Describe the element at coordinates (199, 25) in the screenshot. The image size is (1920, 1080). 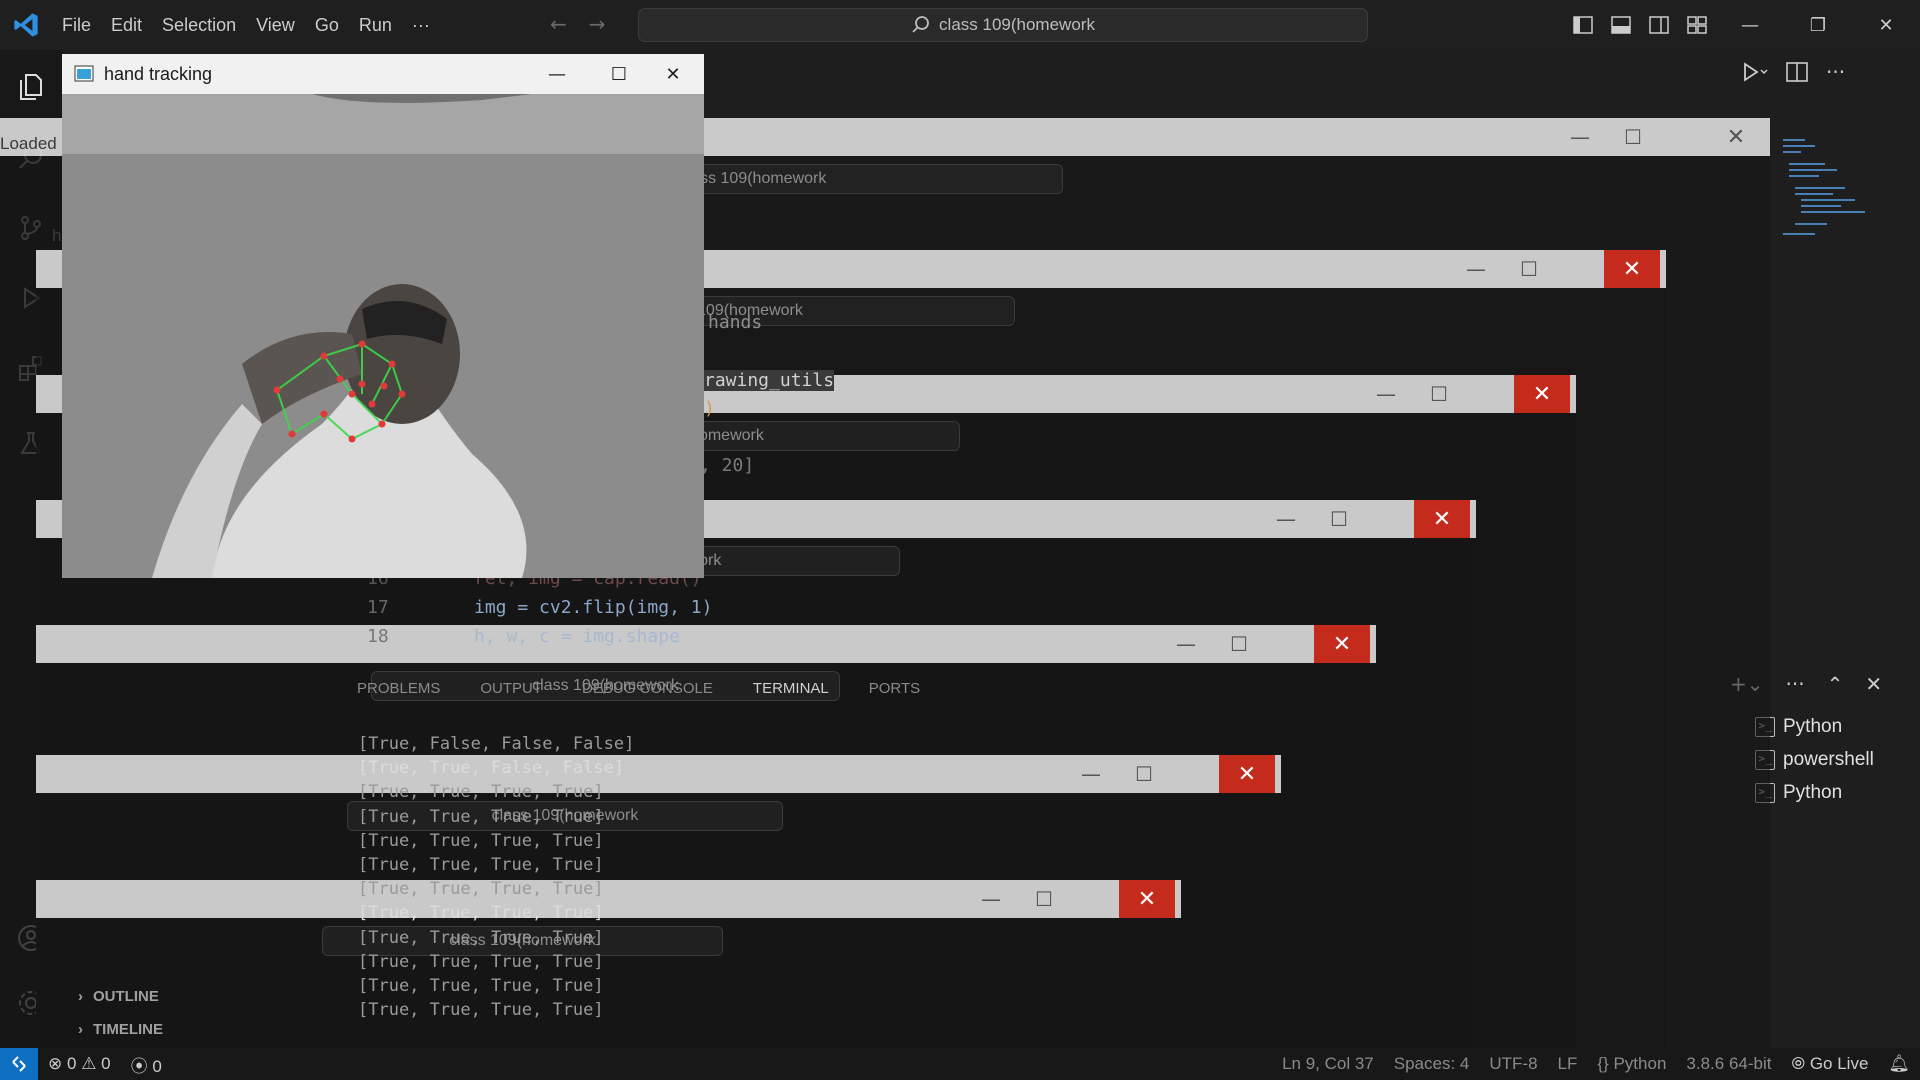
I see `menu-selection: Selection` at that location.